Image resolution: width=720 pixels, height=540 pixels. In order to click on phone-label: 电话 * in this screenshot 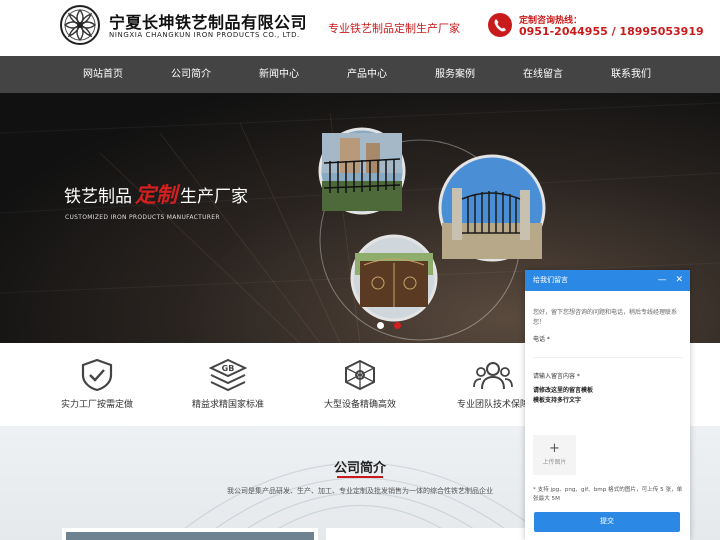, I will do `click(541, 339)`.